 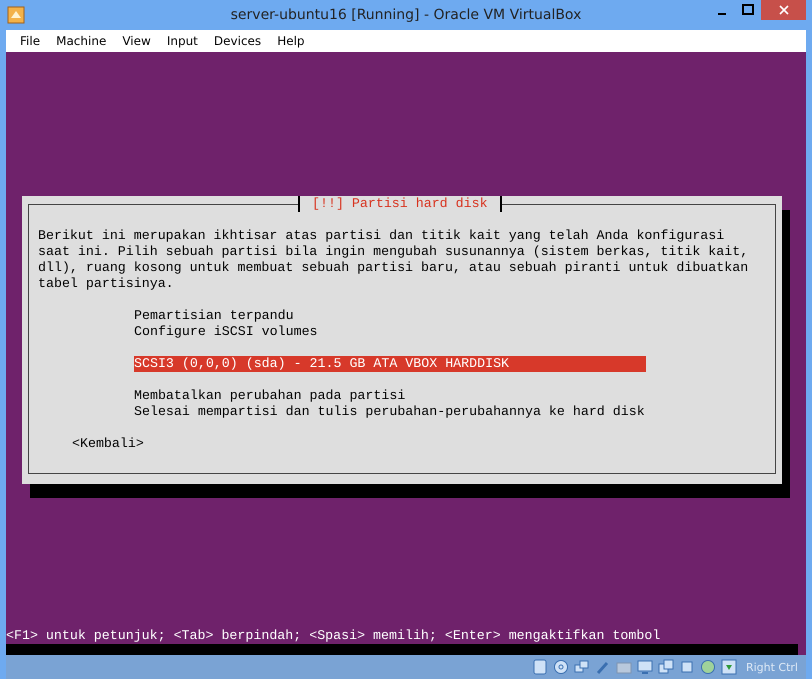 I want to click on partition-option: SCSI3 (0,0,0) (sda) - 21.5 GB ATA VBOX HARDDISK, so click(x=390, y=364).